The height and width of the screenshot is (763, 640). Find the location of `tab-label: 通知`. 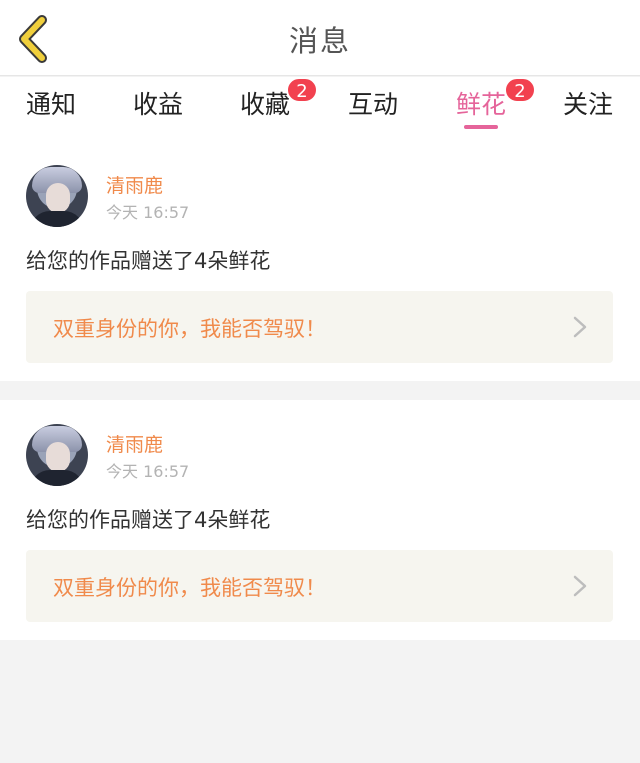

tab-label: 通知 is located at coordinates (51, 104).